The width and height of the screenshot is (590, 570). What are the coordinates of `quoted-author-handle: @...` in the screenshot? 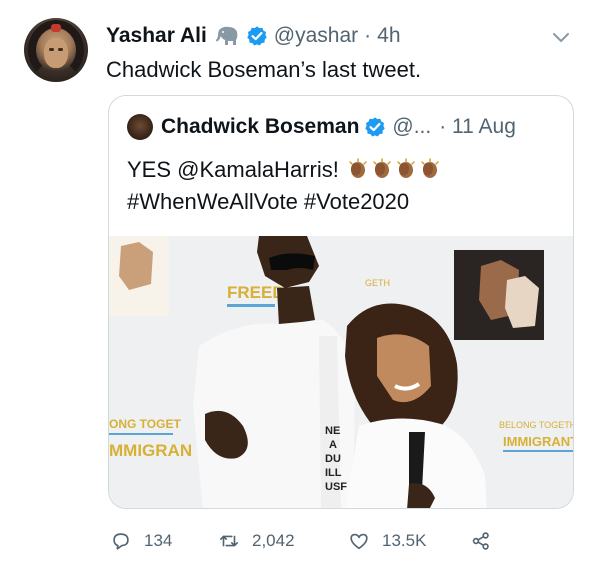 It's located at (411, 127).